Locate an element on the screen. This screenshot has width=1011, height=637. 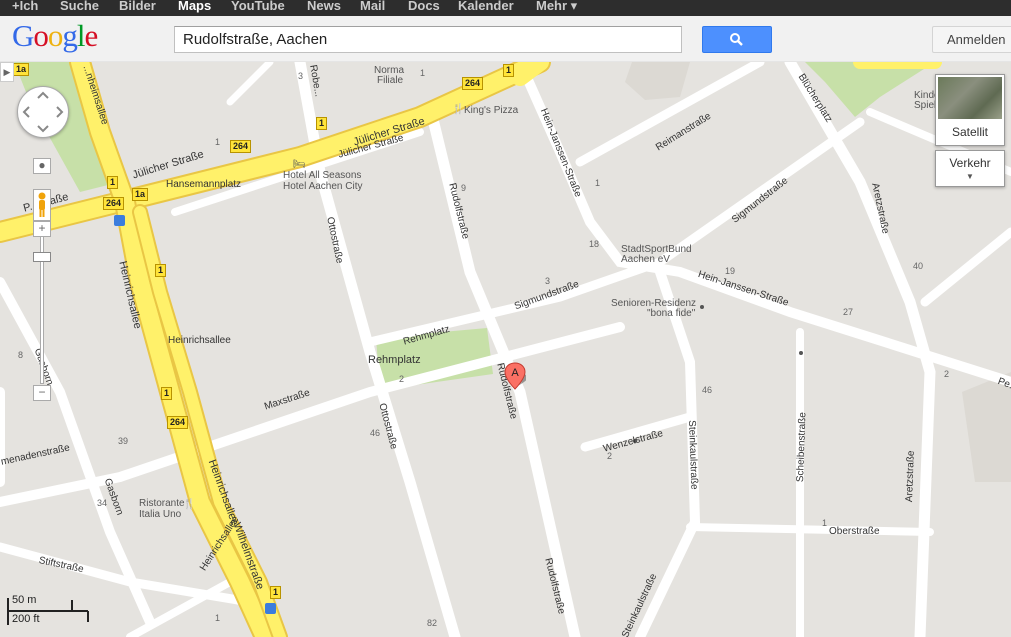
place-label: Hansemannplatz is located at coordinates (204, 184).